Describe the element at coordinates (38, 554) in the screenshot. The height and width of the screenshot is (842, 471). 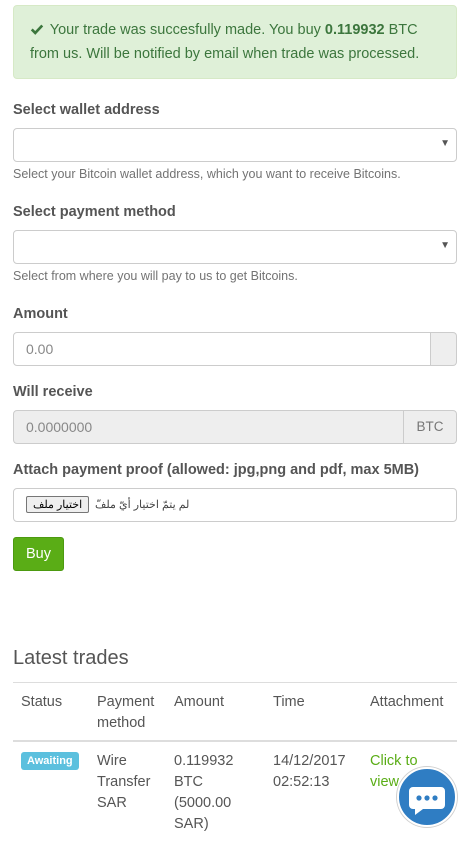
I see `buy-button: Buy` at that location.